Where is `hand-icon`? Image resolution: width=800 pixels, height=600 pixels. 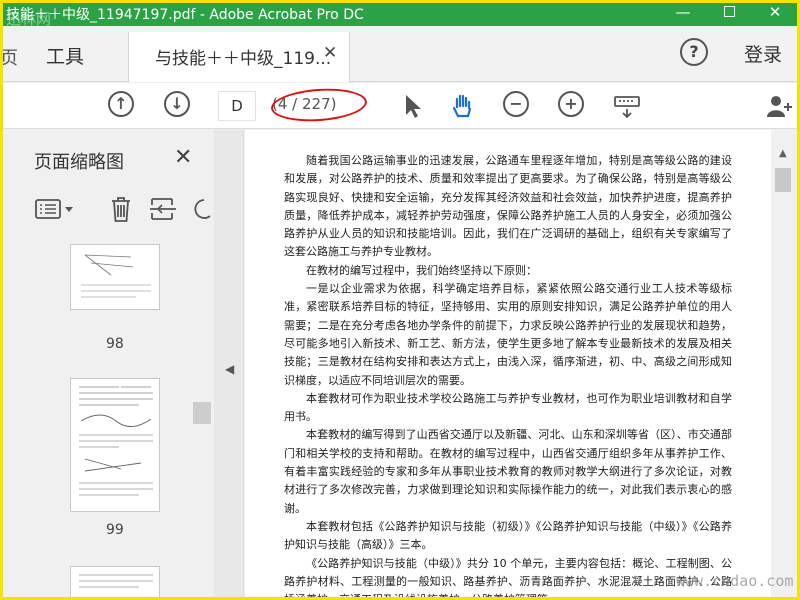
hand-icon is located at coordinates (462, 106).